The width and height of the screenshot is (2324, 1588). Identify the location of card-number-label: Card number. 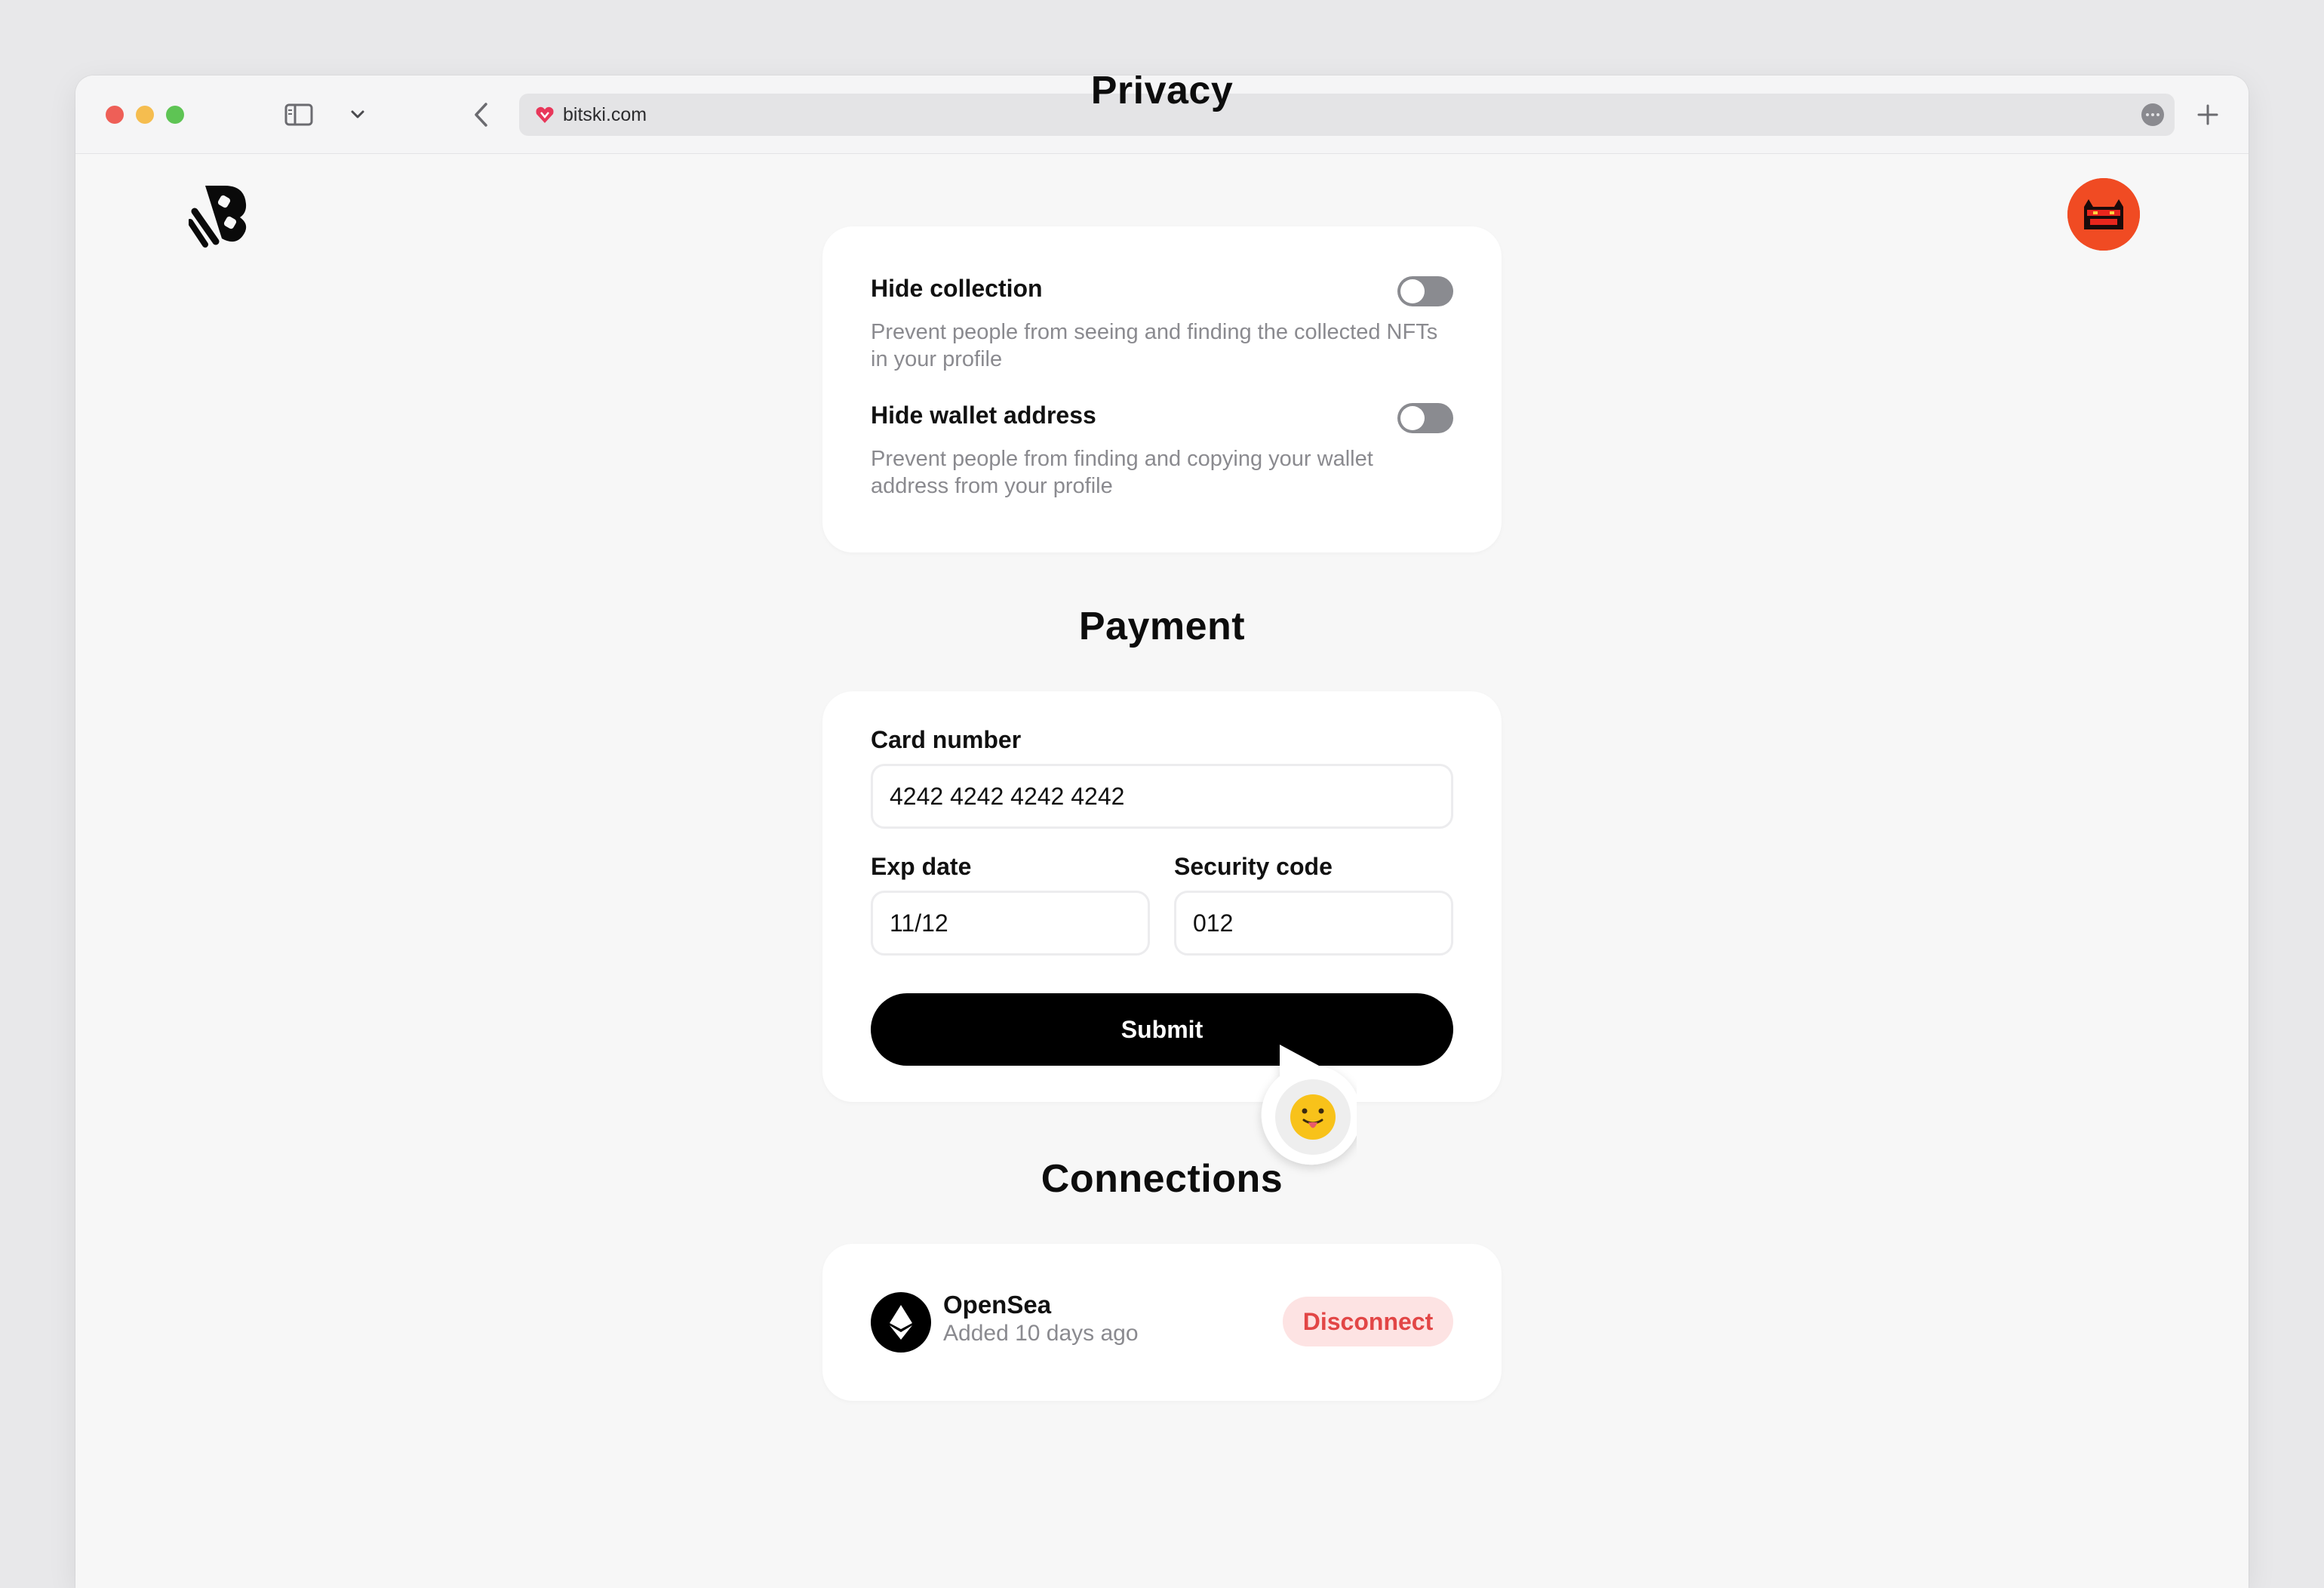
(946, 739).